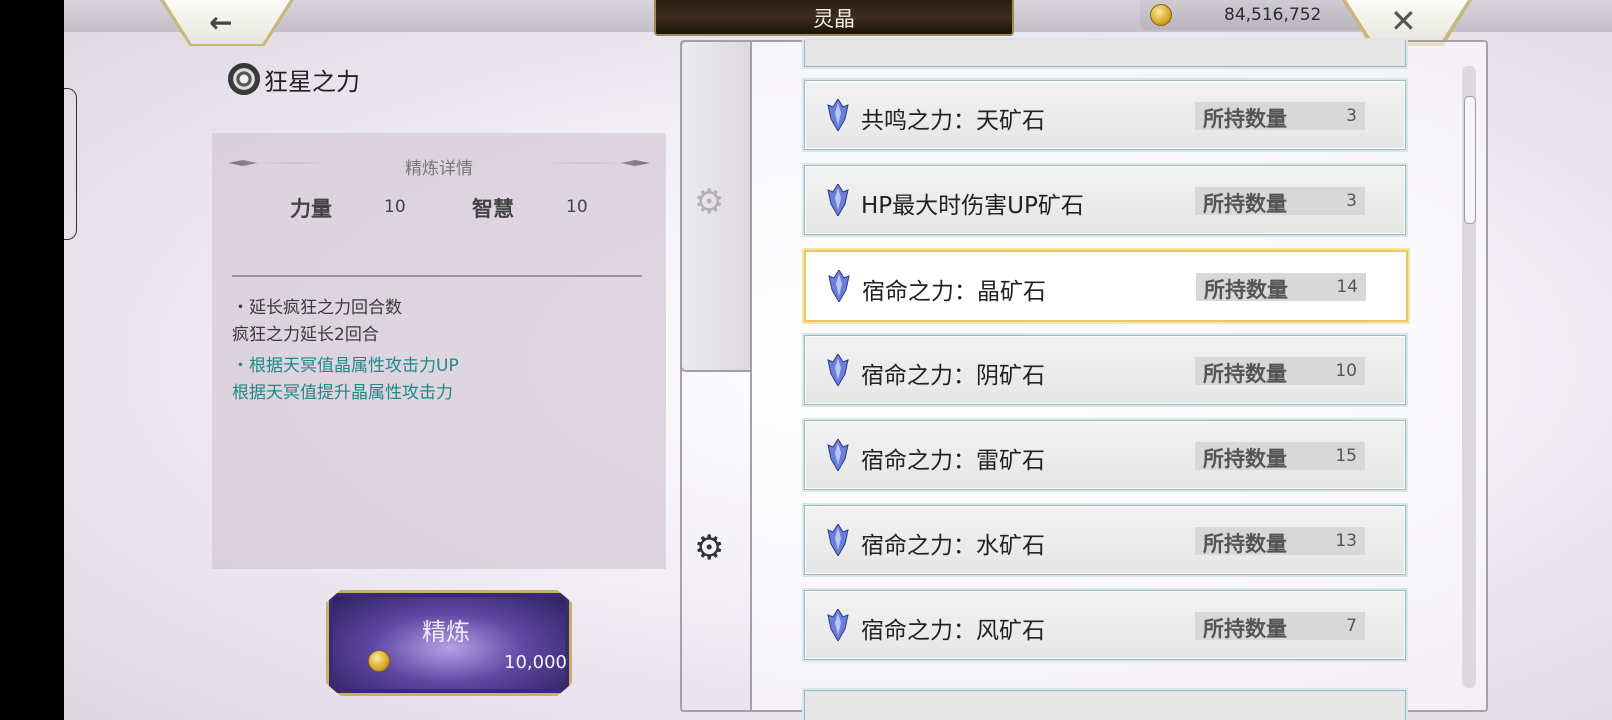 The image size is (1612, 720). Describe the element at coordinates (1105, 200) in the screenshot. I see `crystal-list-item: HP最大时伤害UP矿石 所持数量 3` at that location.